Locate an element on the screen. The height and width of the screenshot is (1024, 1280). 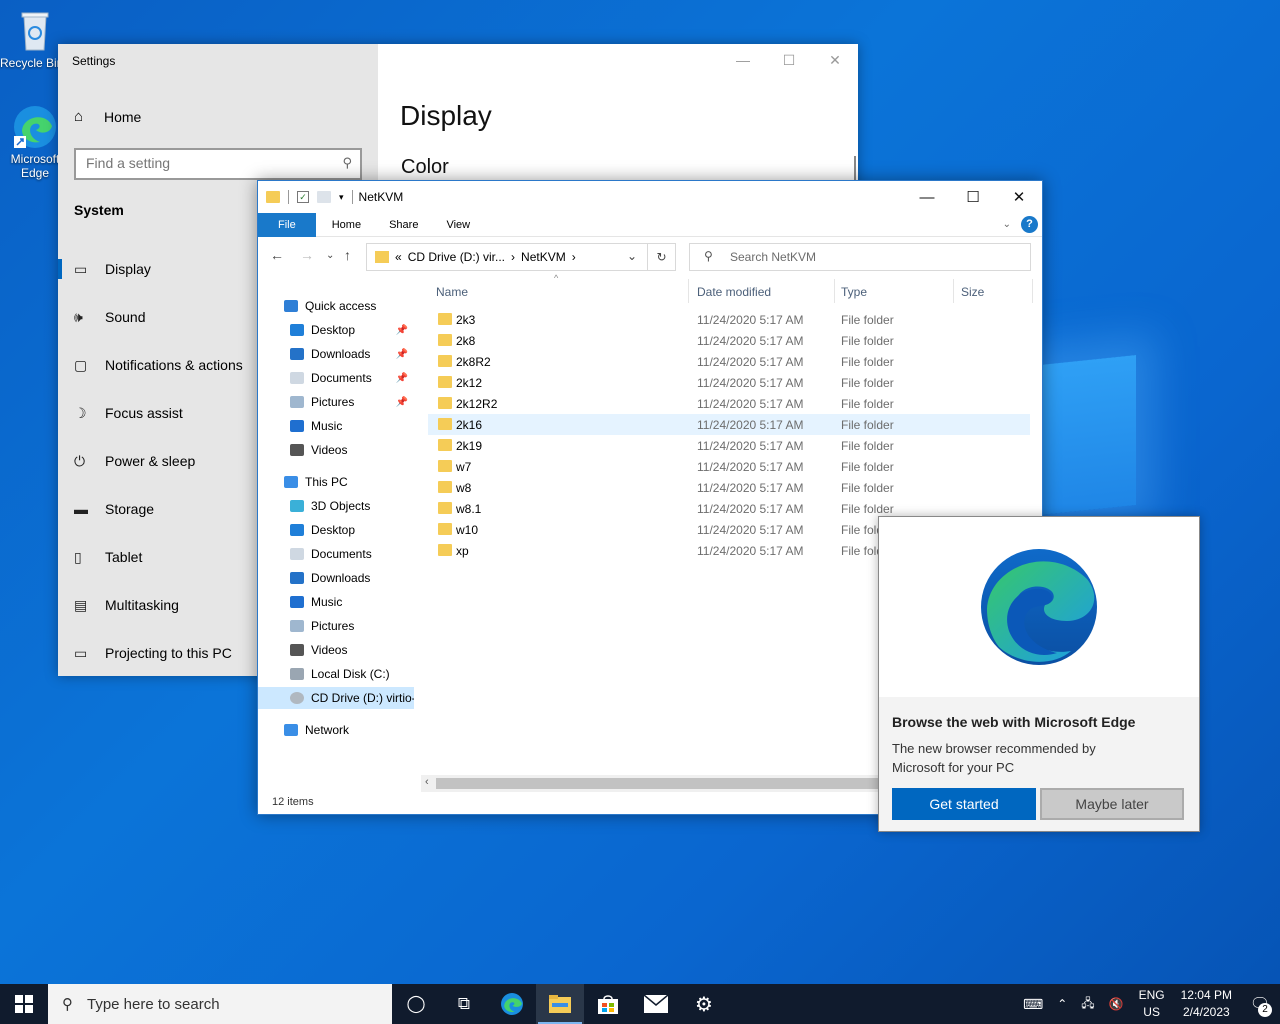
column-name: Name is located at coordinates (452, 292).